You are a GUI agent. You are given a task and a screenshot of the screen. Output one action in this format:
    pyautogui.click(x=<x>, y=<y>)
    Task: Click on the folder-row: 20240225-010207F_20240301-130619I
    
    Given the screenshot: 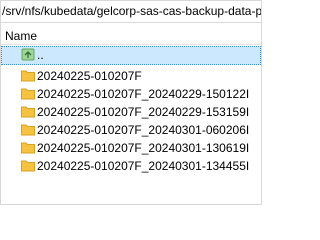 What is the action you would take?
    pyautogui.click(x=131, y=148)
    